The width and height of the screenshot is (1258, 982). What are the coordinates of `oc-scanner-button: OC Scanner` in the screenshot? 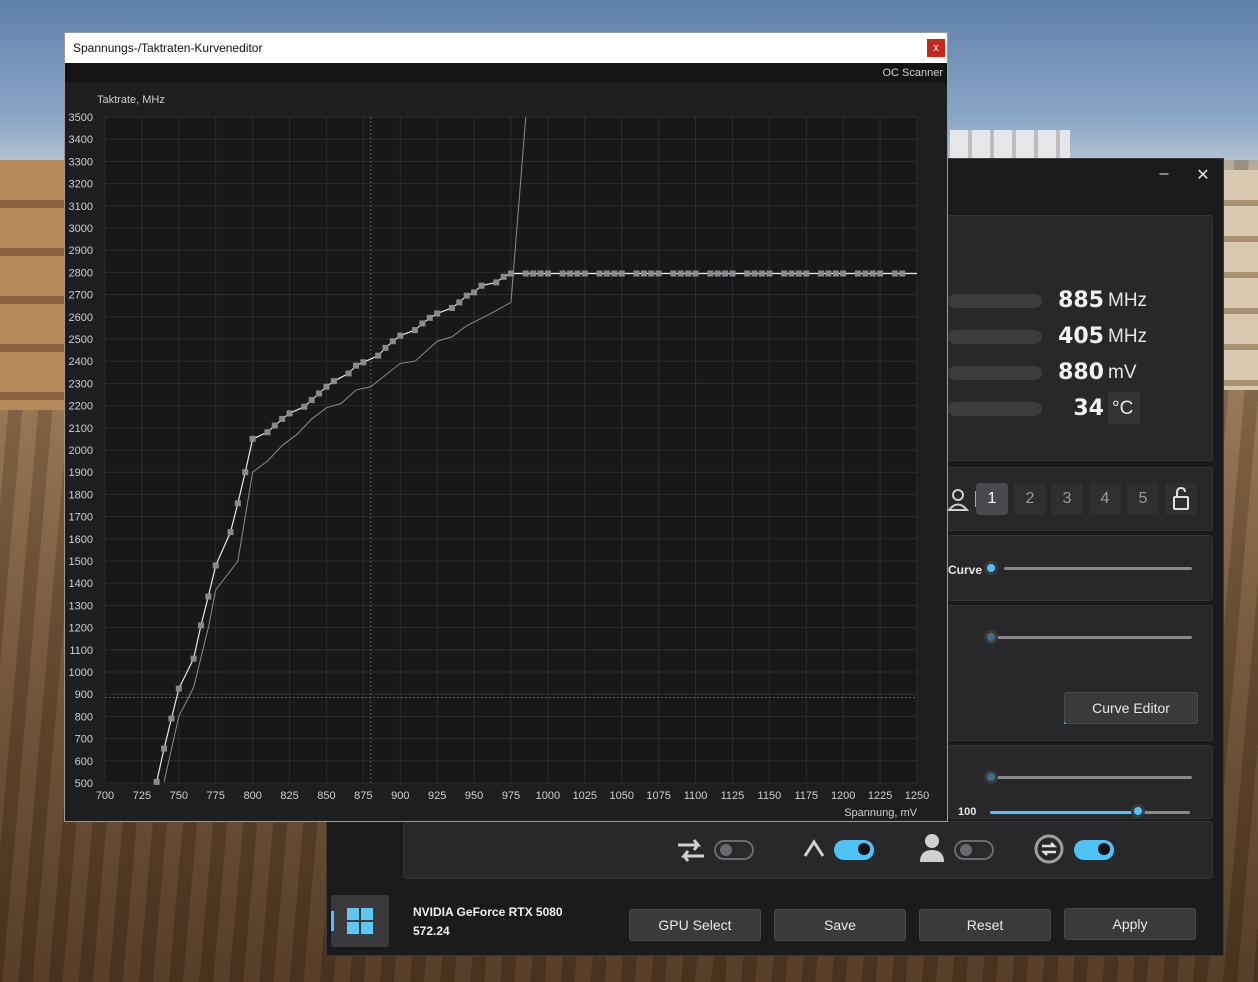 It's located at (912, 73).